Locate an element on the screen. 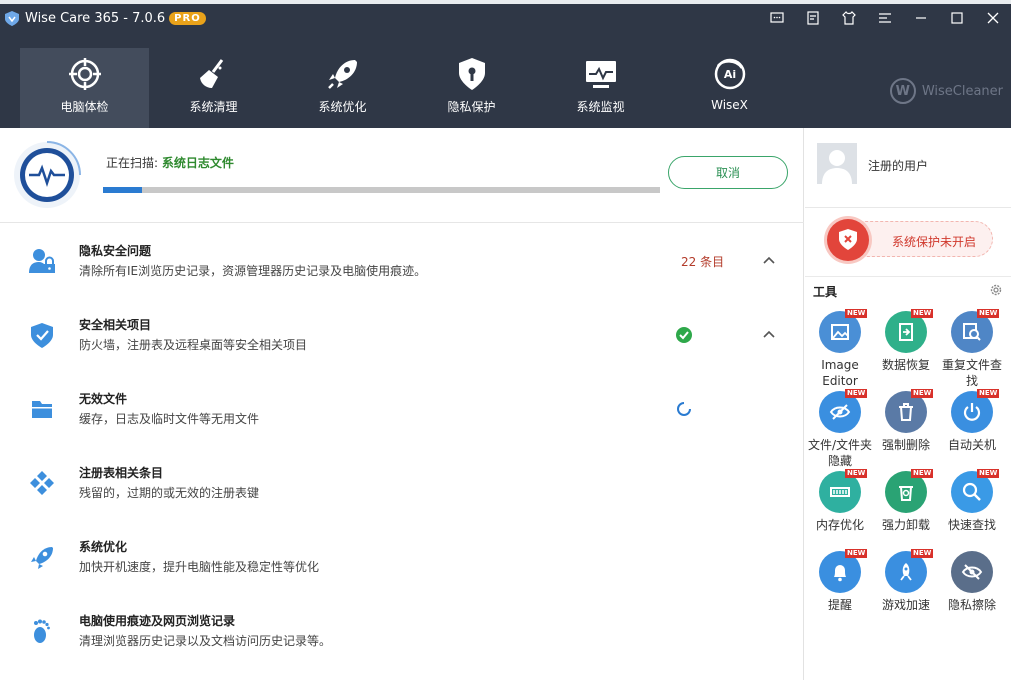  nav-label: 系统优化 is located at coordinates (342, 107).